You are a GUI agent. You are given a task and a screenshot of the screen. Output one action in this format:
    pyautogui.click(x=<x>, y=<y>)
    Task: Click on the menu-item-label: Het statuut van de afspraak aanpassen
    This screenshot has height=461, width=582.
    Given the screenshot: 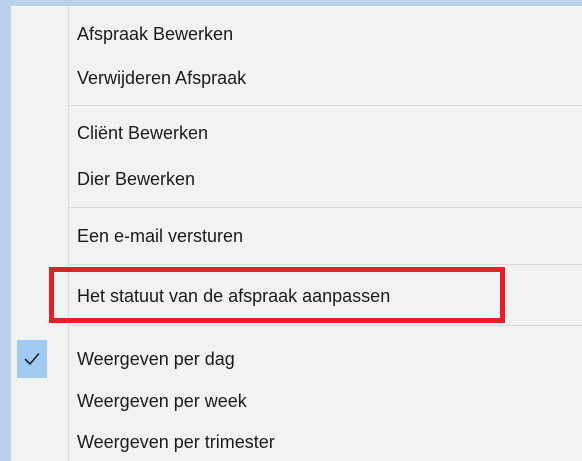 What is the action you would take?
    pyautogui.click(x=234, y=296)
    